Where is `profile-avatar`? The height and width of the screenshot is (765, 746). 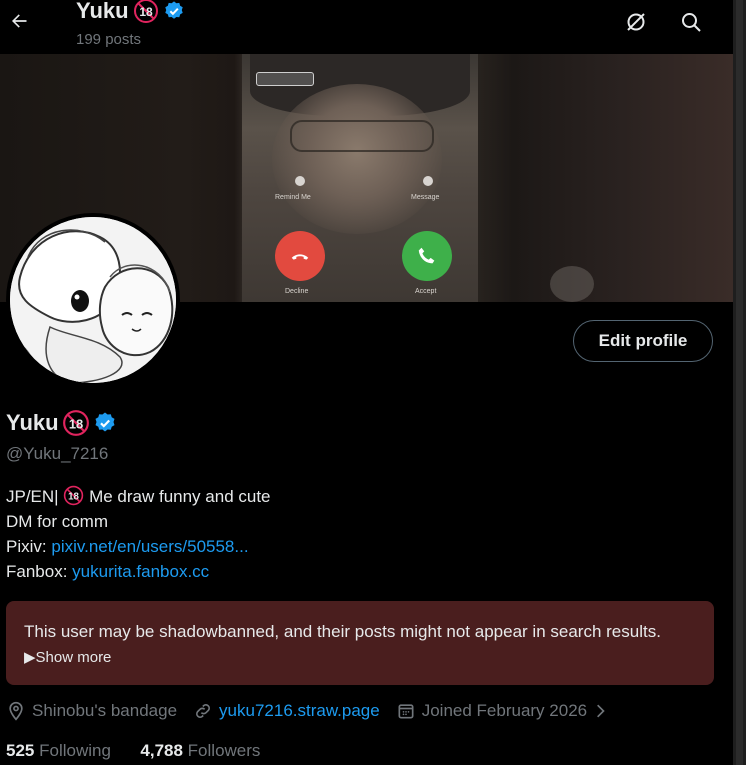 profile-avatar is located at coordinates (93, 300).